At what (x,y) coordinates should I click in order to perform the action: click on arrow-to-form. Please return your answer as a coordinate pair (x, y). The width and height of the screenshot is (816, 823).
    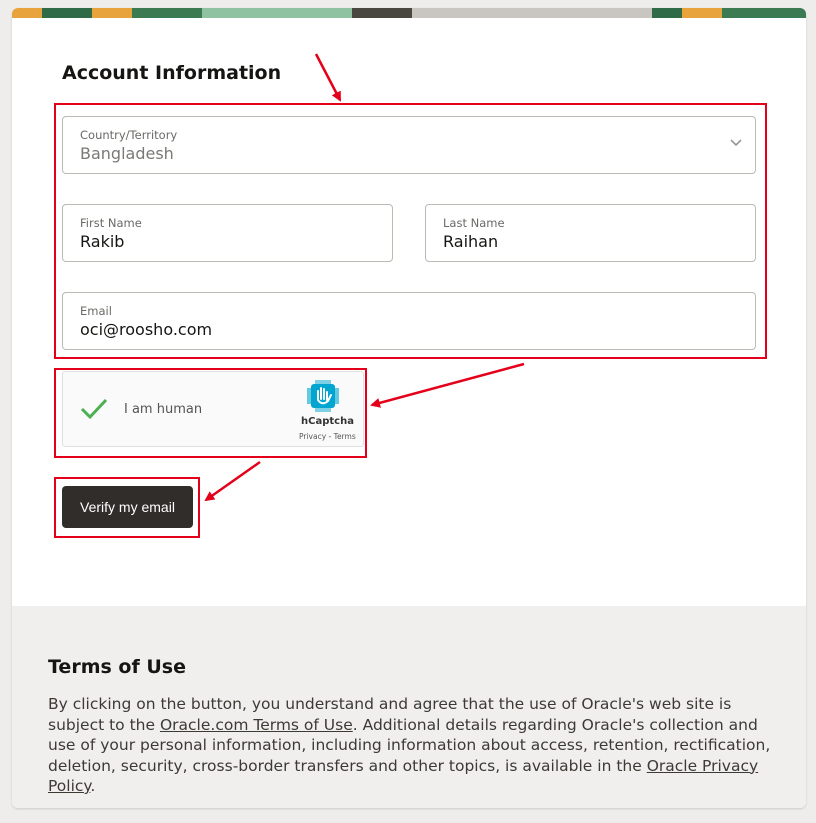
    Looking at the image, I should click on (328, 77).